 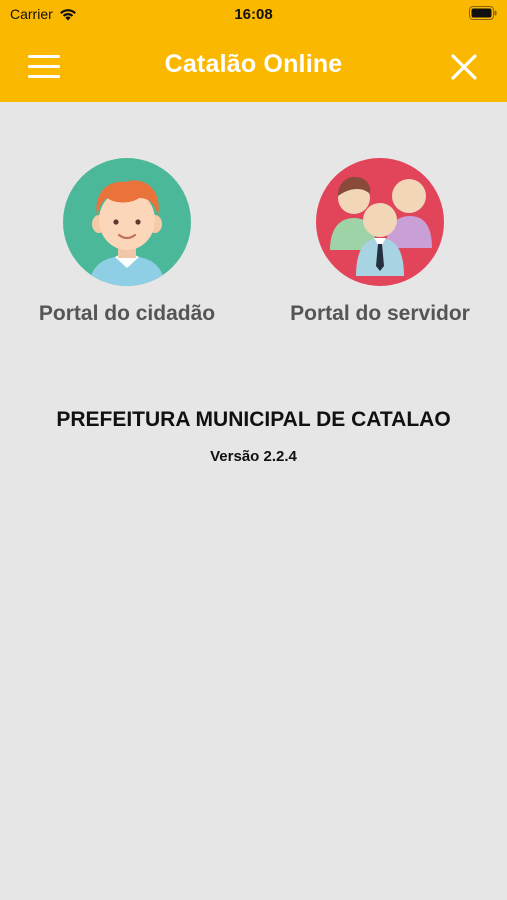 I want to click on app-header: Carrier 16:08 Catalão Online, so click(x=253, y=51).